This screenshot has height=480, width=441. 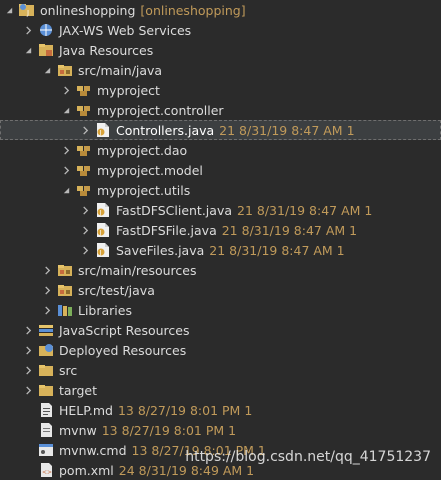 What do you see at coordinates (128, 90) in the screenshot?
I see `tree-item-label: myproject` at bounding box center [128, 90].